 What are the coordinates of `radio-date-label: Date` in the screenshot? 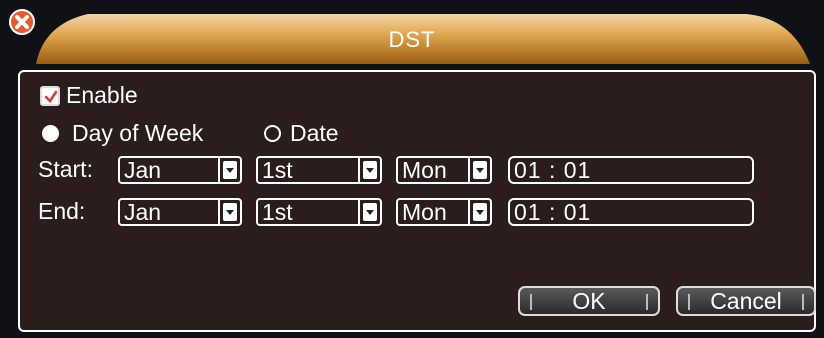 It's located at (314, 133).